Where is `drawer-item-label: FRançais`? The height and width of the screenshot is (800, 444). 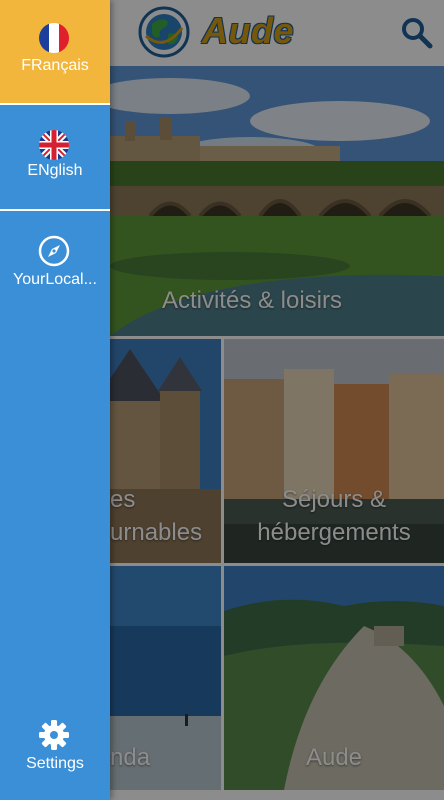
drawer-item-label: FRançais is located at coordinates (55, 65).